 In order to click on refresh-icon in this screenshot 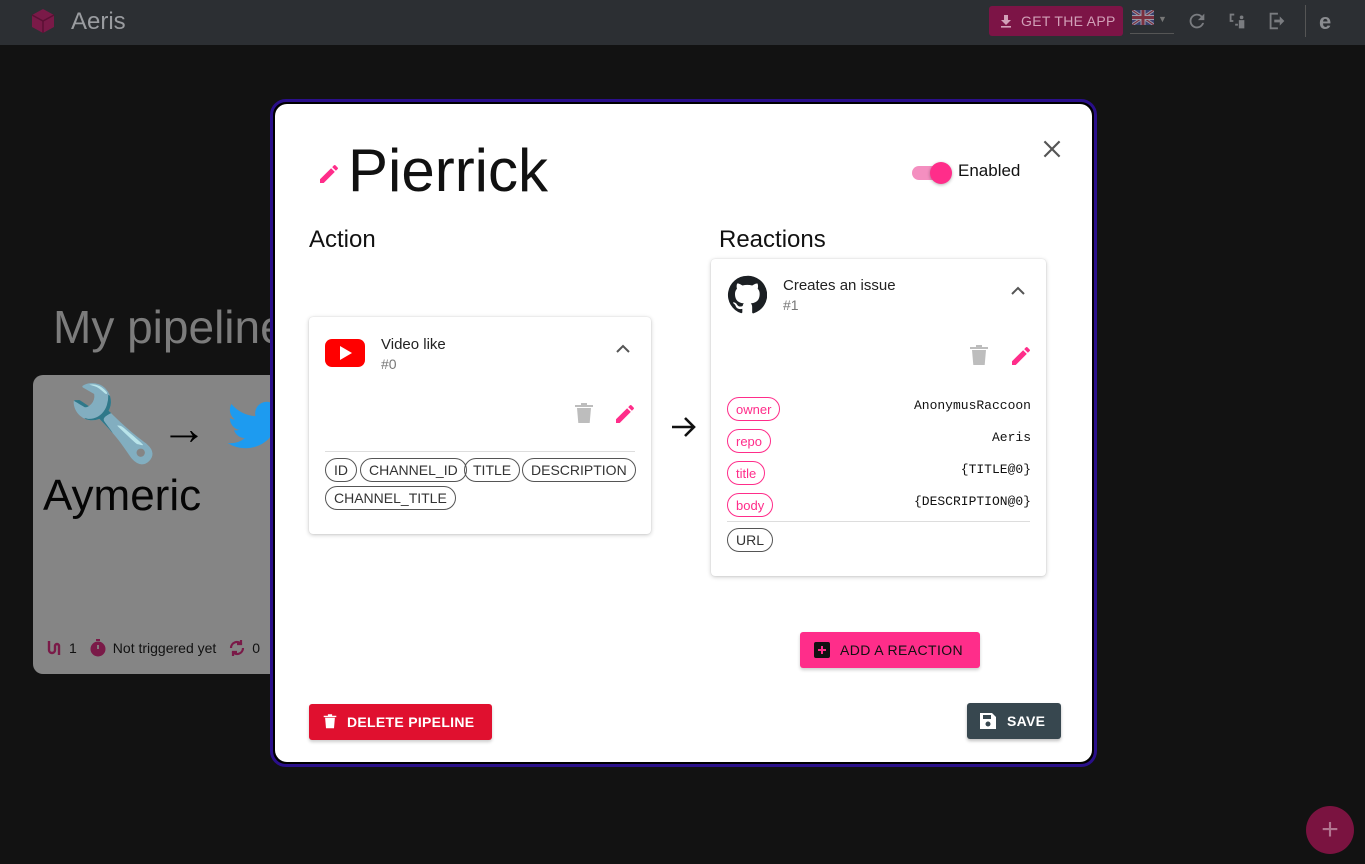, I will do `click(1197, 21)`.